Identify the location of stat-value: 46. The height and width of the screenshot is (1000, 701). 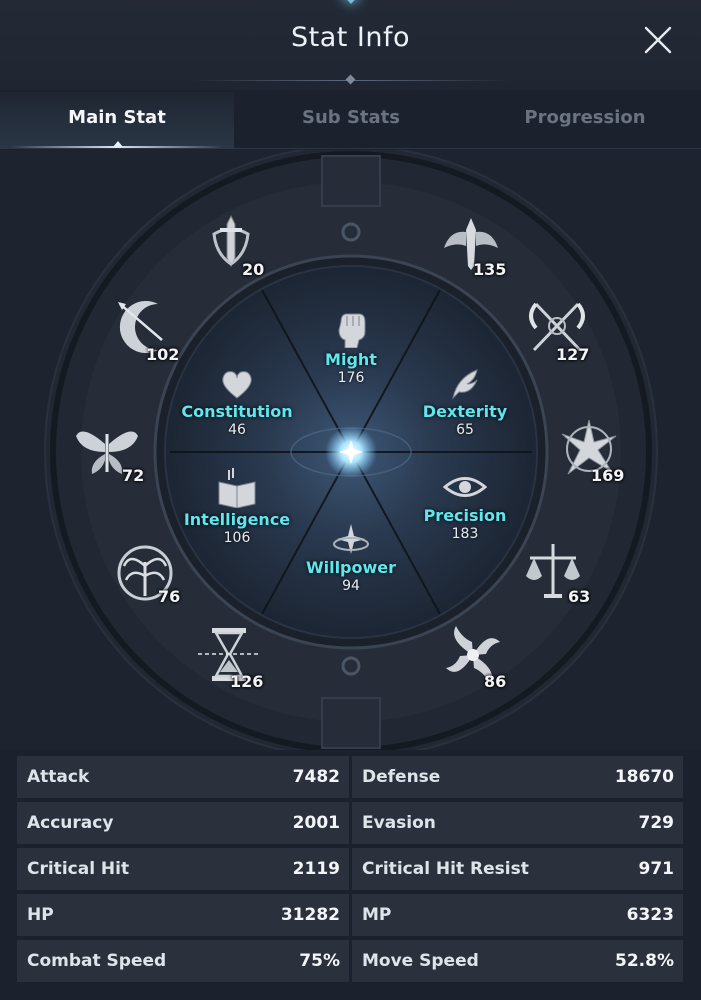
(237, 430).